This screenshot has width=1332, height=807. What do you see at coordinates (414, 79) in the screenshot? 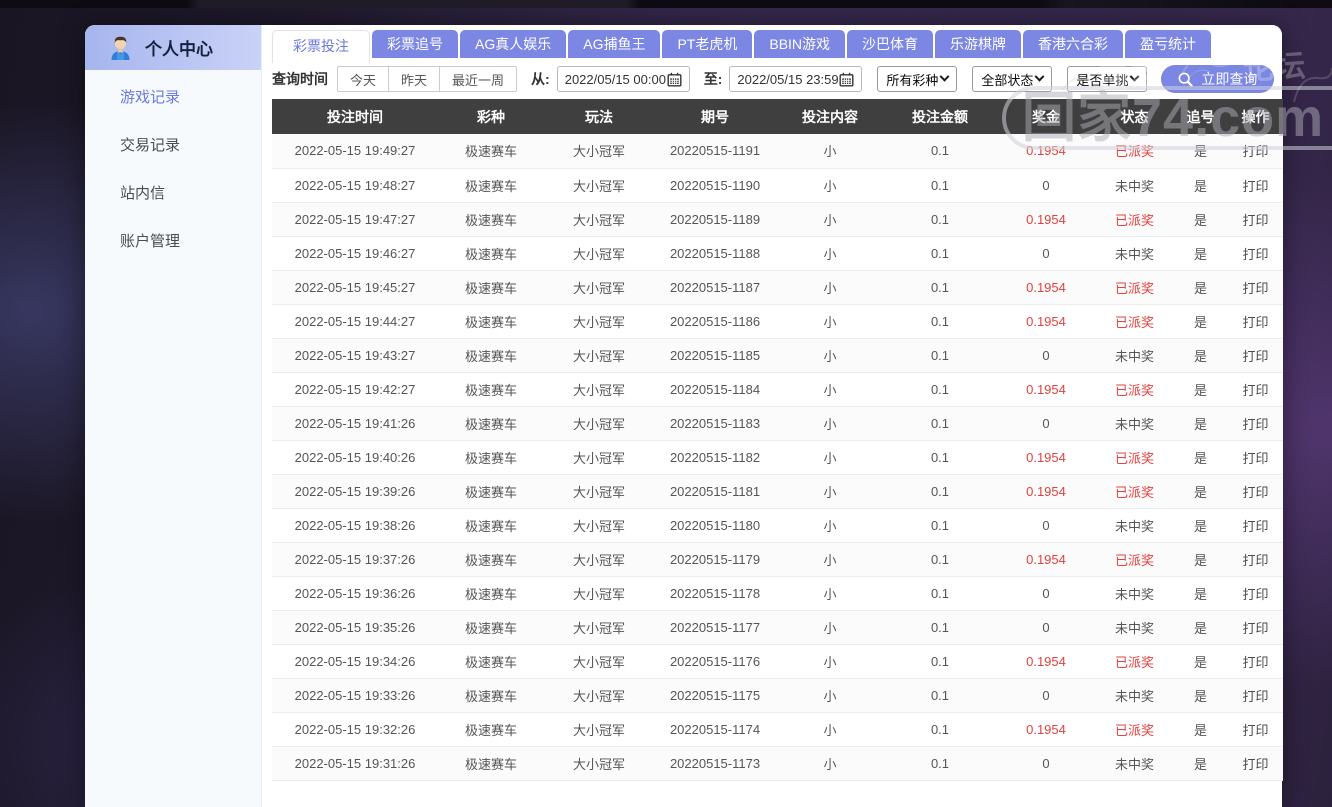
I see `quick-range-button: 昨天` at bounding box center [414, 79].